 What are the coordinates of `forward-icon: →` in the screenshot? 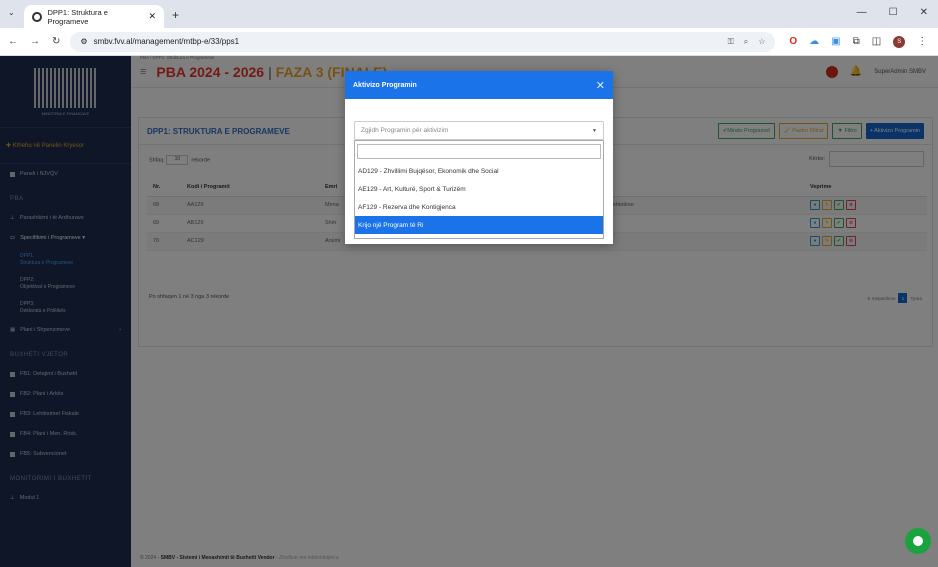 It's located at (35, 41).